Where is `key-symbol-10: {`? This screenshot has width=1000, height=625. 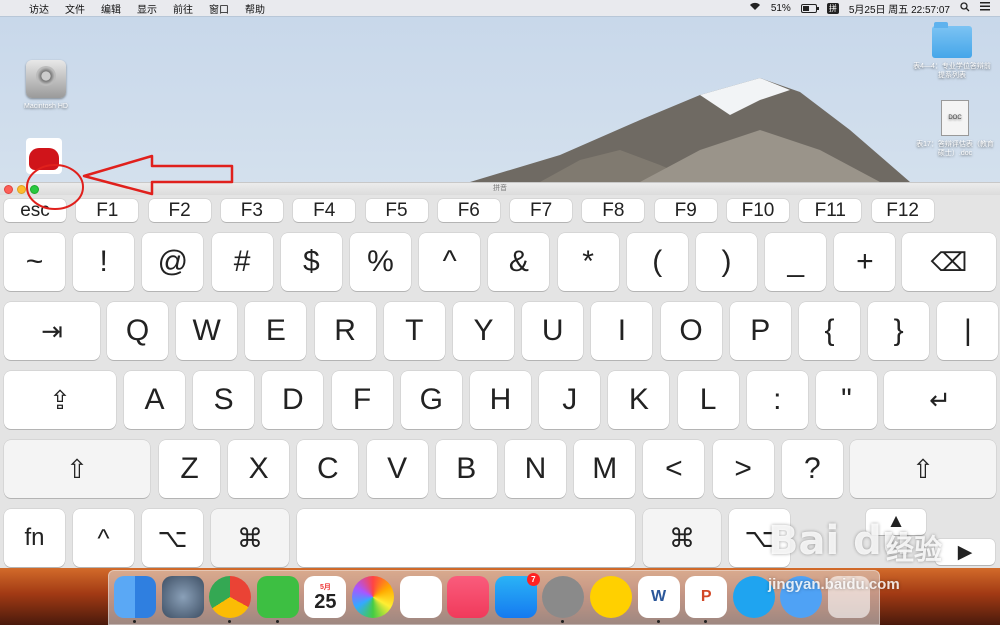
key-symbol-10: { is located at coordinates (829, 331).